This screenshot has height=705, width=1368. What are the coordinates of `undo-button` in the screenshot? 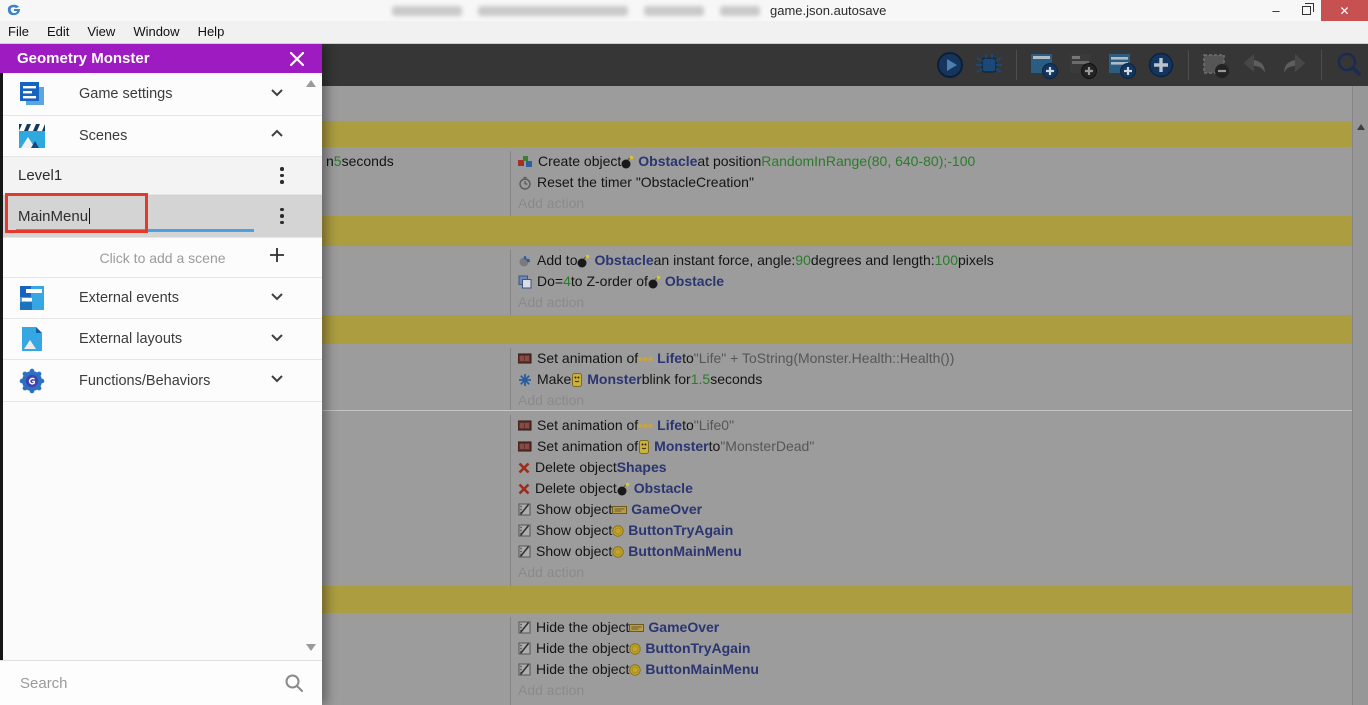 It's located at (1255, 65).